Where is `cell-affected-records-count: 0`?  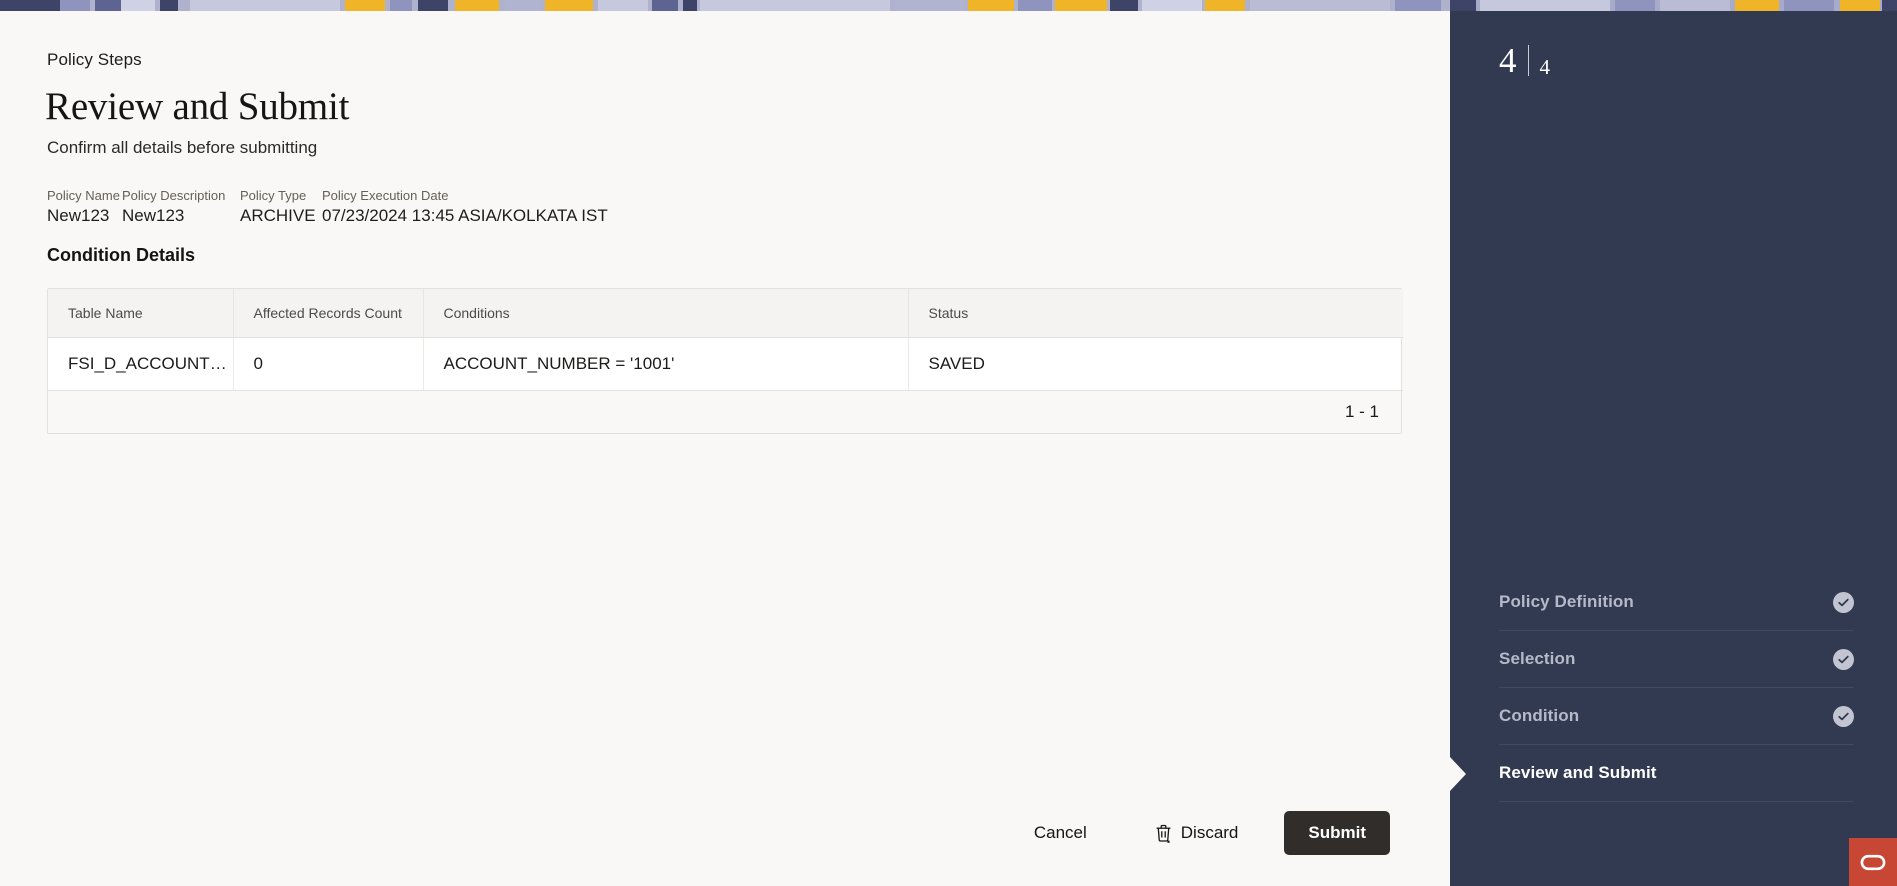
cell-affected-records-count: 0 is located at coordinates (328, 364).